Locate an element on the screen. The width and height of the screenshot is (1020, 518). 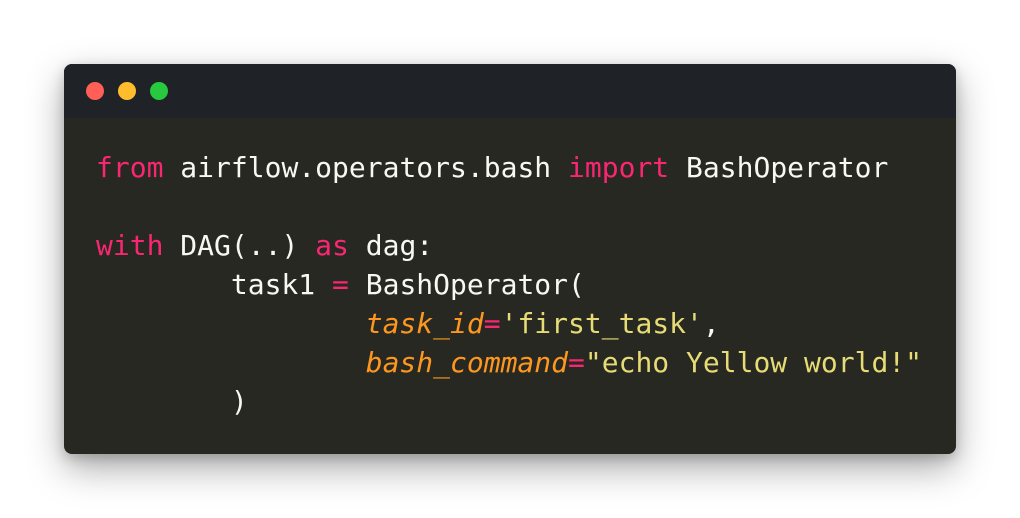
close-window-button is located at coordinates (95, 91).